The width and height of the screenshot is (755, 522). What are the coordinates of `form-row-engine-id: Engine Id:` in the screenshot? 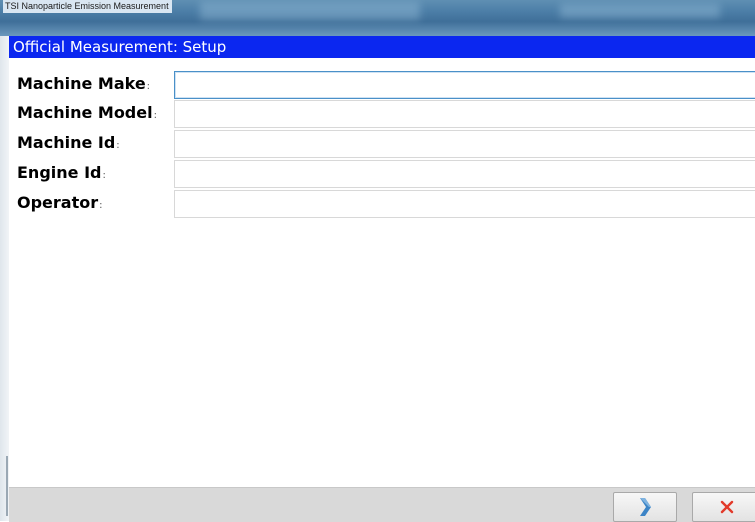 It's located at (382, 174).